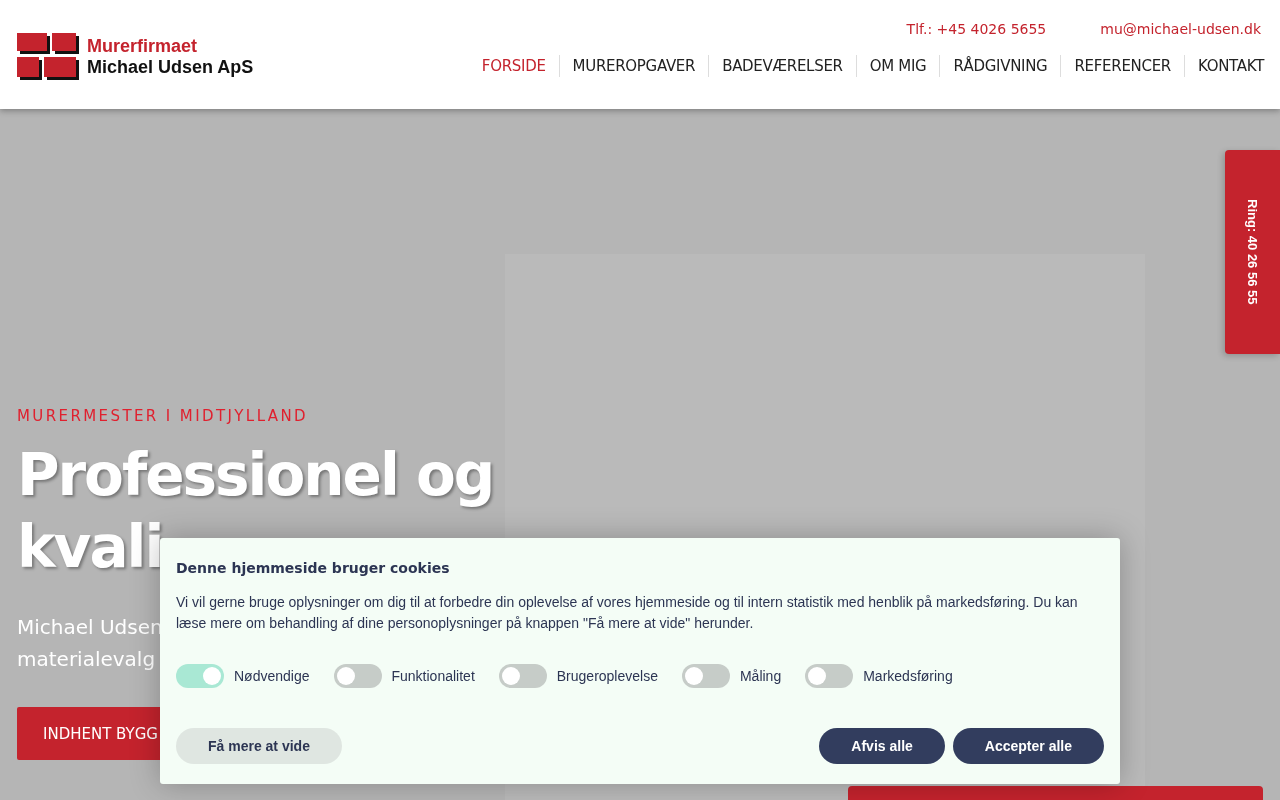 This screenshot has height=800, width=1280. What do you see at coordinates (976, 29) in the screenshot?
I see `phone-link: Tlf.: +45 4026 5655` at bounding box center [976, 29].